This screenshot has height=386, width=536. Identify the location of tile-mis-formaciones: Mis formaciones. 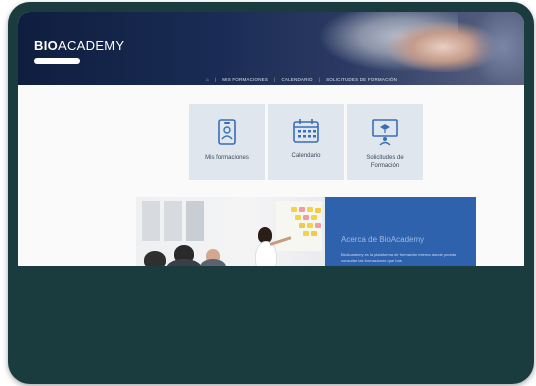
(227, 142).